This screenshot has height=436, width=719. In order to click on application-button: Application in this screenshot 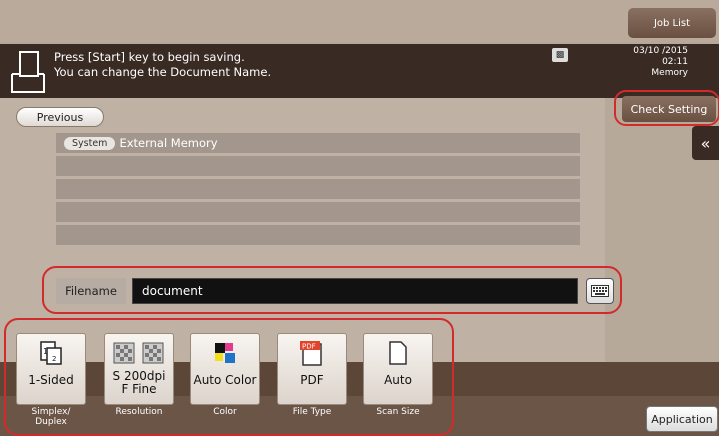, I will do `click(682, 419)`.